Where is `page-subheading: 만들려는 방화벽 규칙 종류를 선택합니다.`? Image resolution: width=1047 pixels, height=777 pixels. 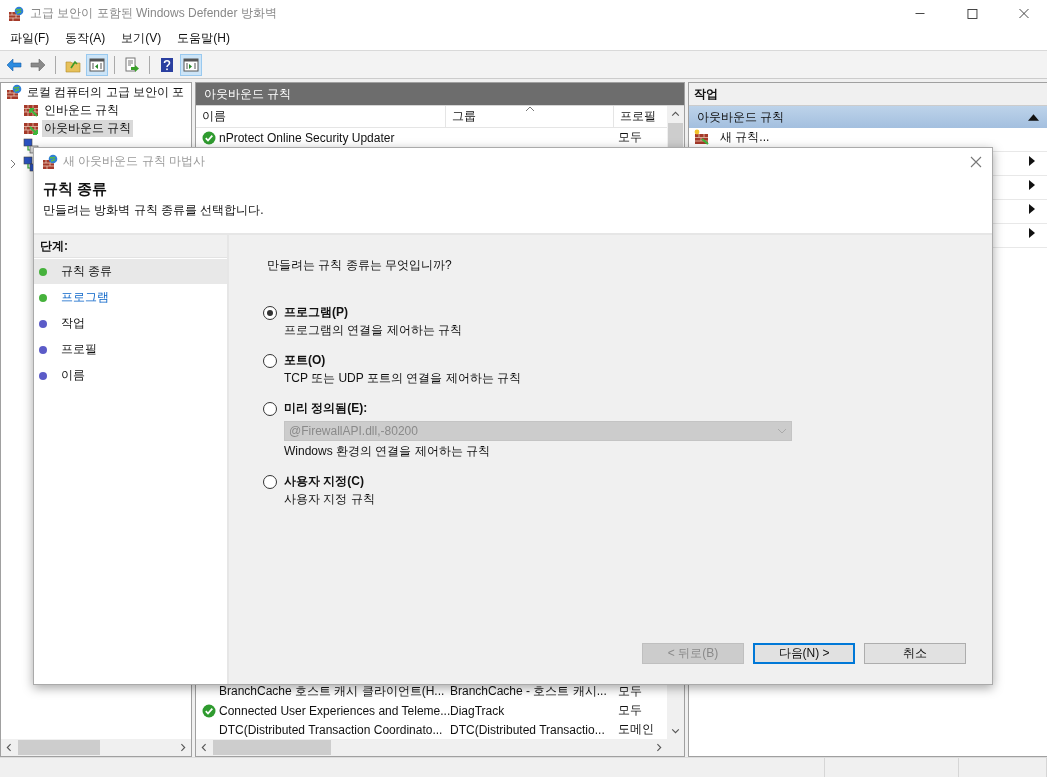
page-subheading: 만들려는 방화벽 규칙 종류를 선택합니다. is located at coordinates (154, 210).